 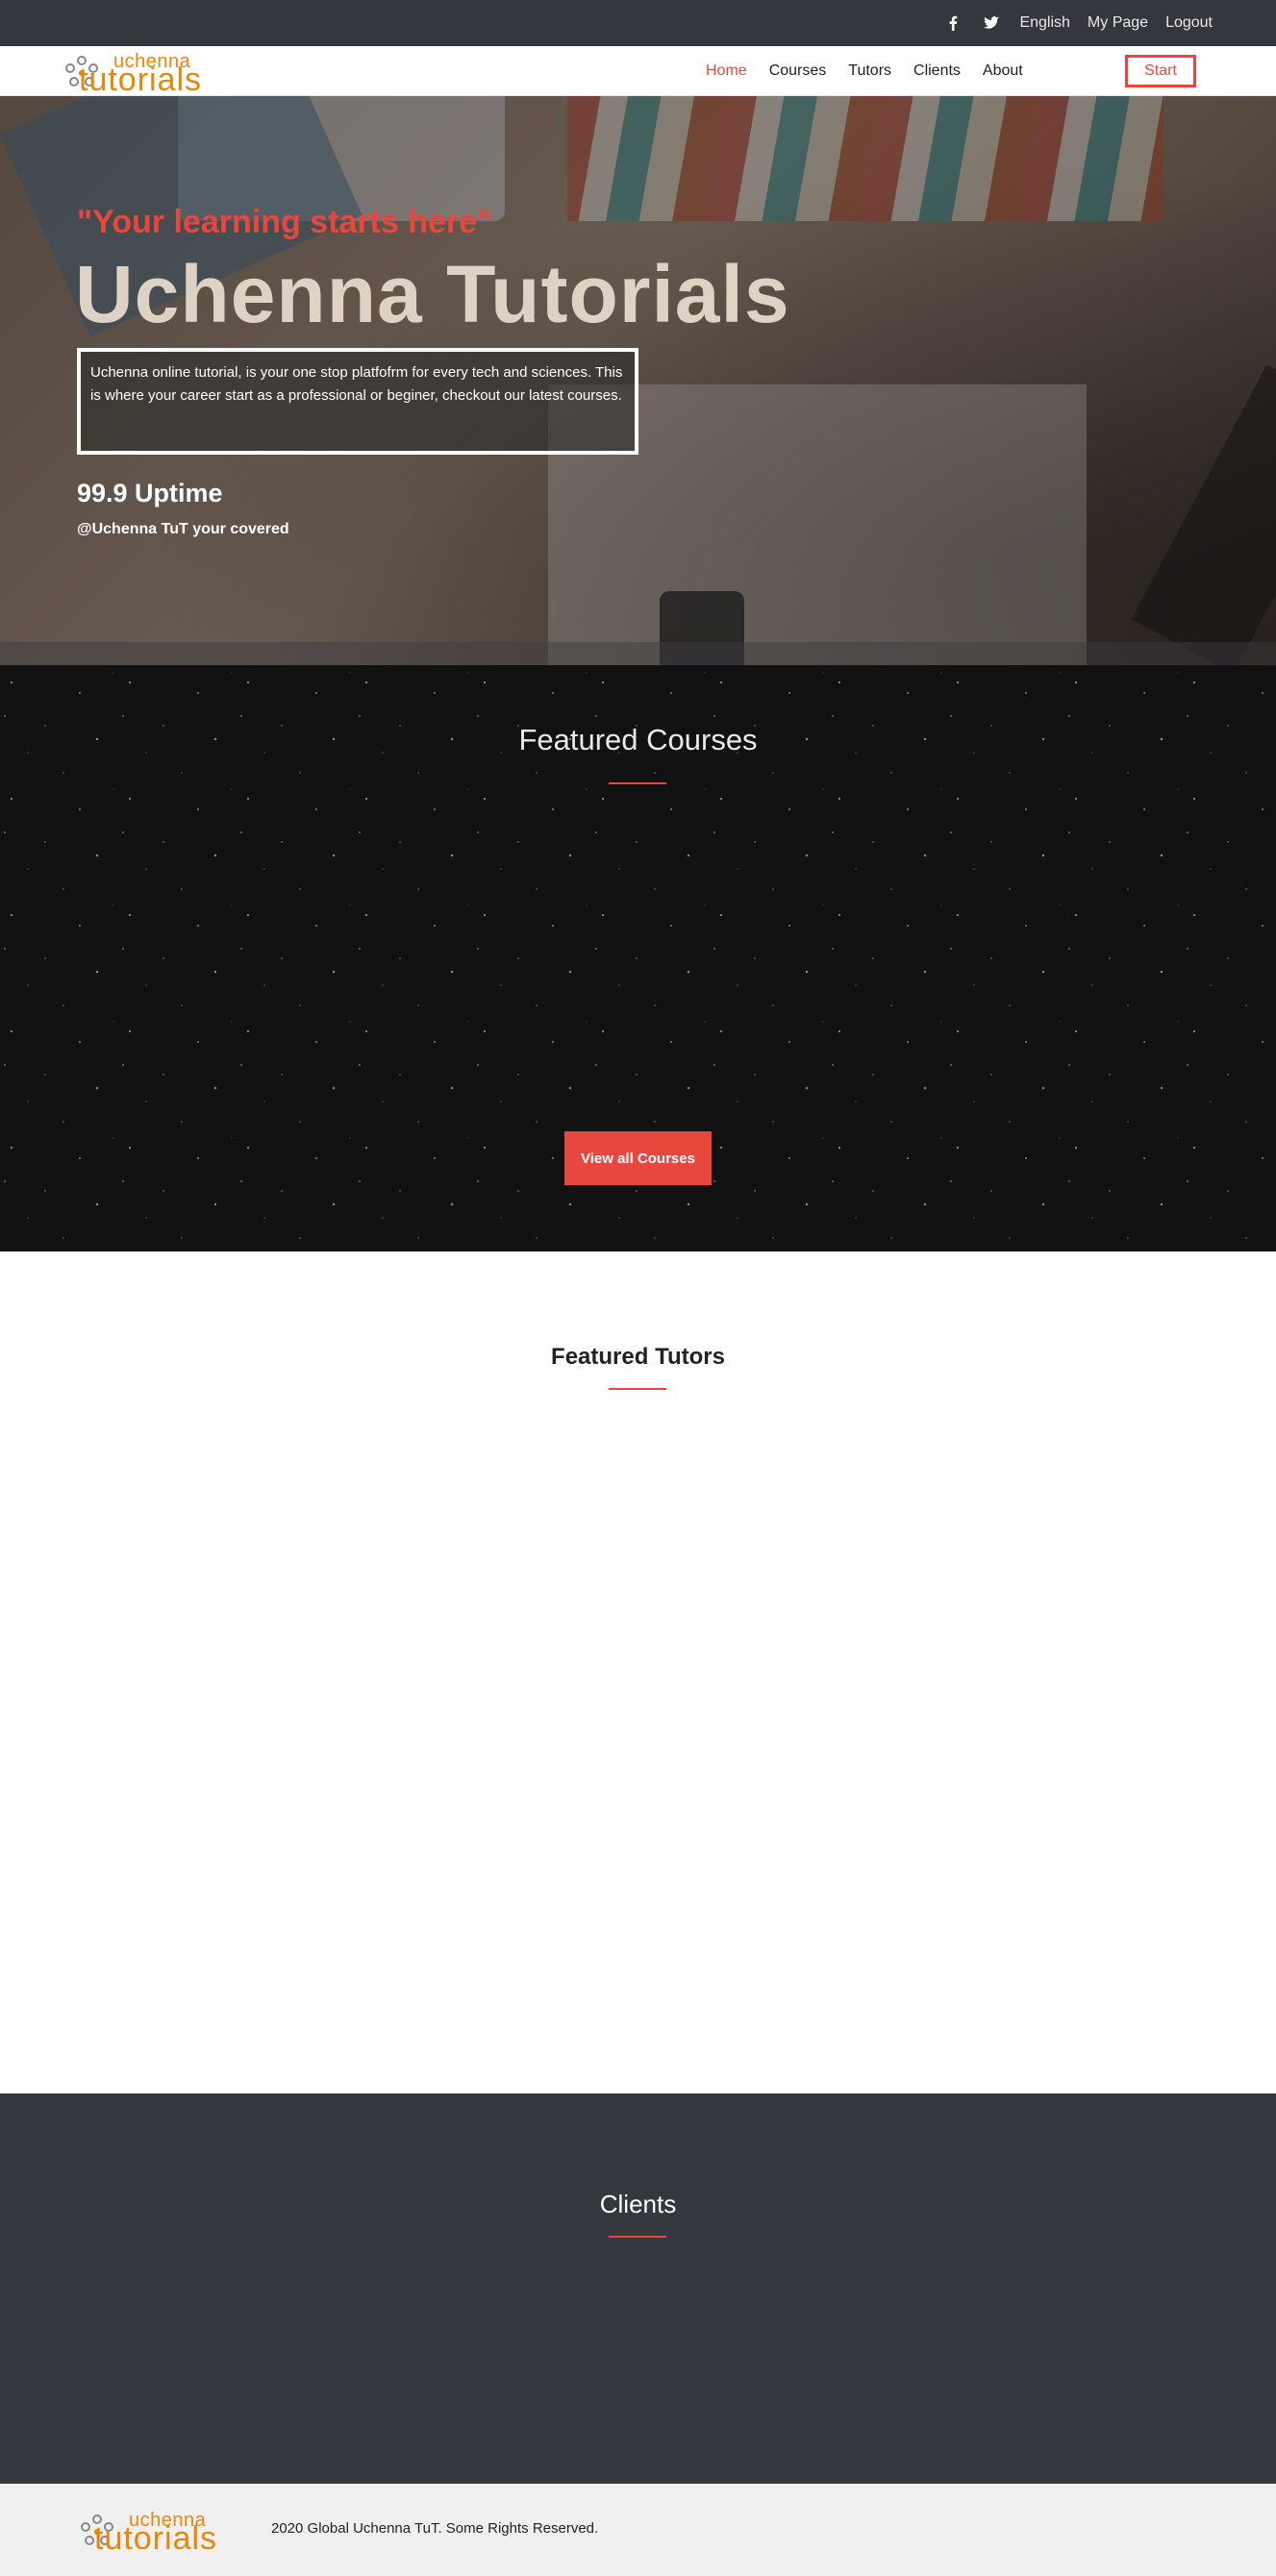 I want to click on nav-item-courses: Courses, so click(x=798, y=71).